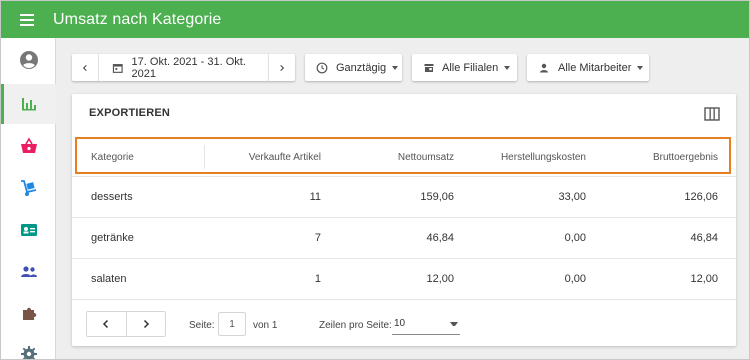 The image size is (750, 360). Describe the element at coordinates (265, 325) in the screenshot. I see `page-count-label: von 1` at that location.